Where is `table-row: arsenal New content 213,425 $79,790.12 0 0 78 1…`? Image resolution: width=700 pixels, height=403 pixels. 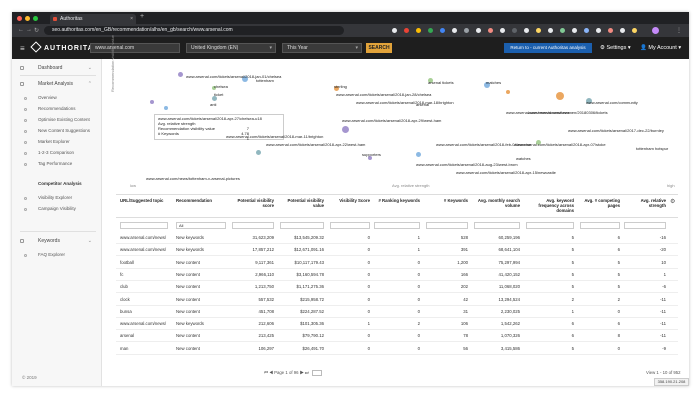 table-row: arsenal New content 213,425 $79,790.12 0 0 78 1… is located at coordinates (397, 336).